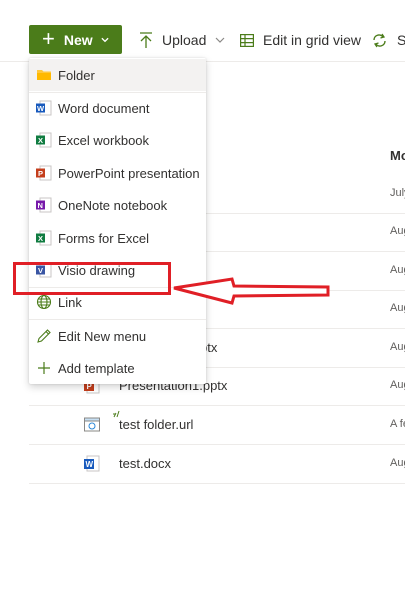 This screenshot has width=405, height=596. Describe the element at coordinates (217, 425) in the screenshot. I see `list-row: test folder.url A fe` at that location.